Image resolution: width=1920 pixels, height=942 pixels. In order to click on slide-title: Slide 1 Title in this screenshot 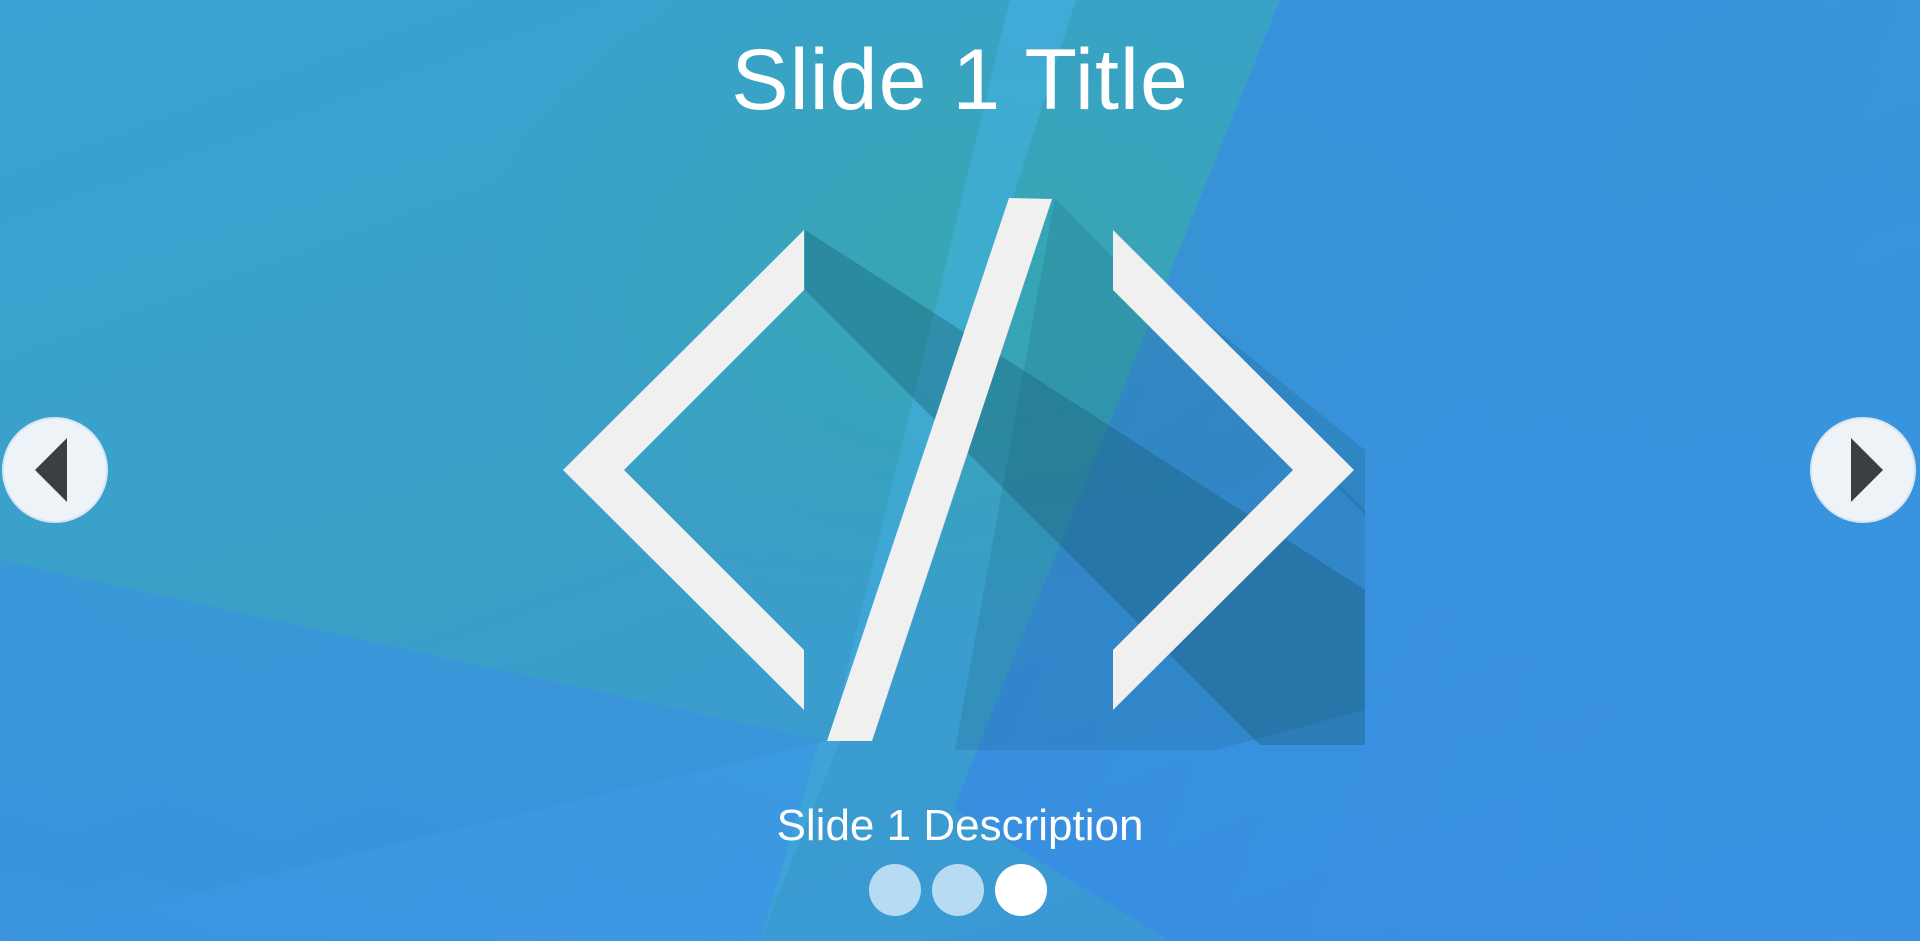, I will do `click(960, 80)`.